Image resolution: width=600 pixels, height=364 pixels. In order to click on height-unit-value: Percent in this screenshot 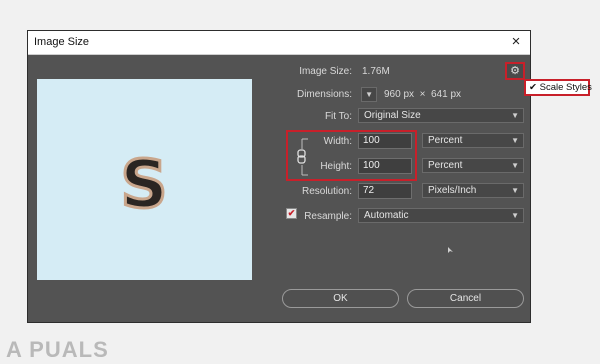, I will do `click(445, 165)`.